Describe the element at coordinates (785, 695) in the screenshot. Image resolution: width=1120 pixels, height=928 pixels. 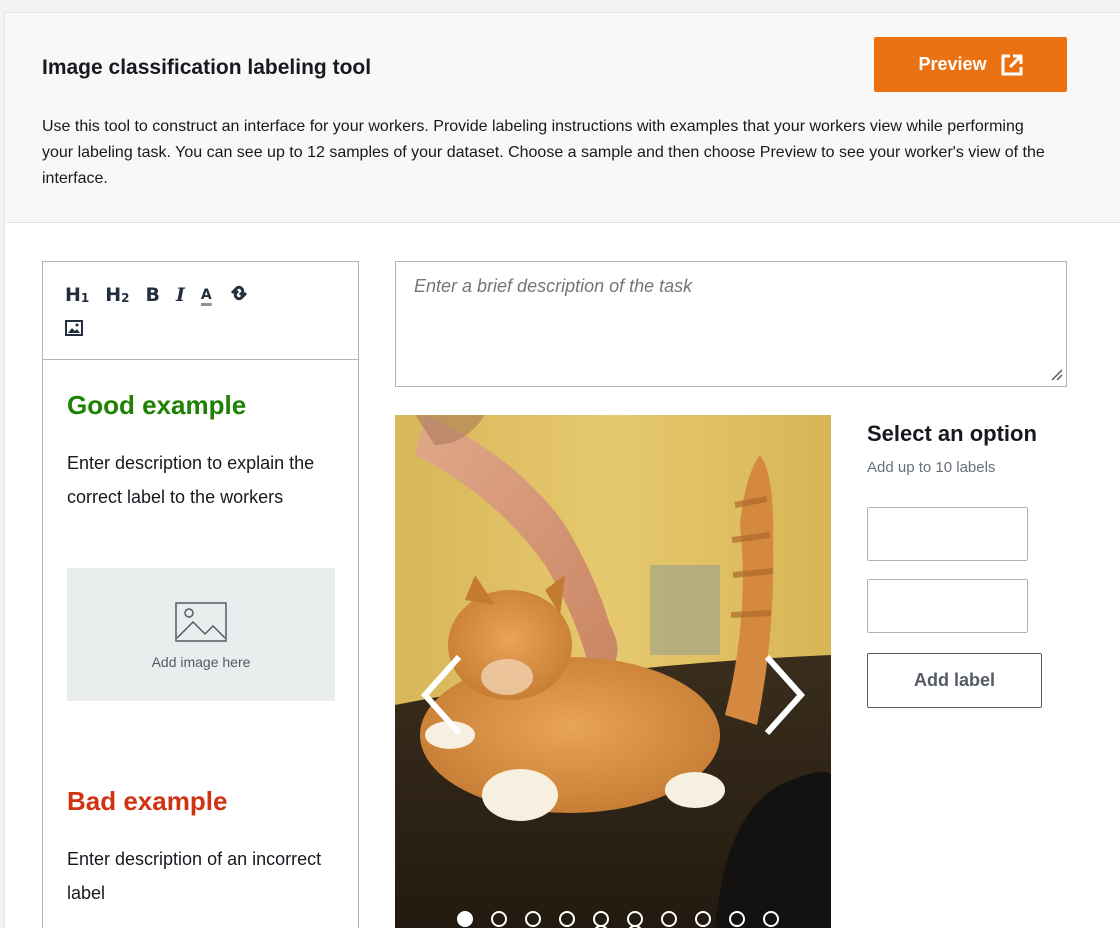
I see `next-sample-arrow` at that location.